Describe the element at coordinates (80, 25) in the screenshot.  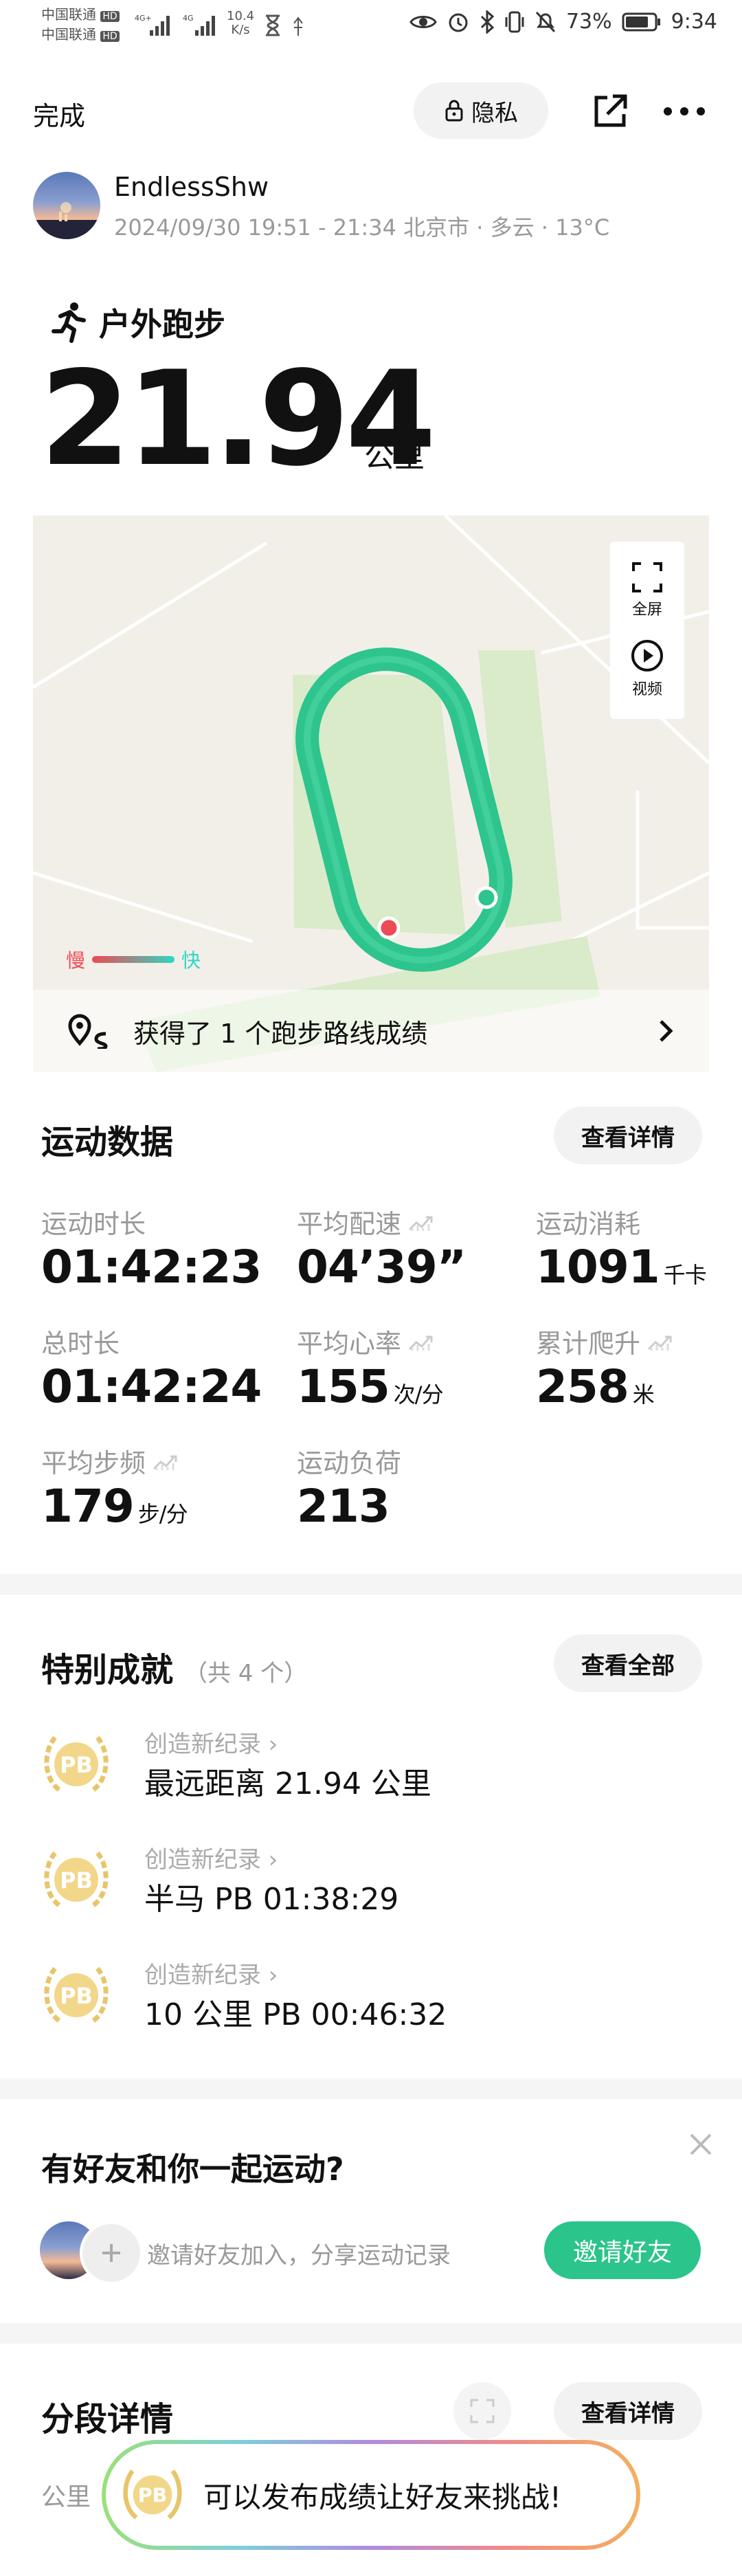
I see `carrier-info: 中国联通 HD 中国联通 HD` at that location.